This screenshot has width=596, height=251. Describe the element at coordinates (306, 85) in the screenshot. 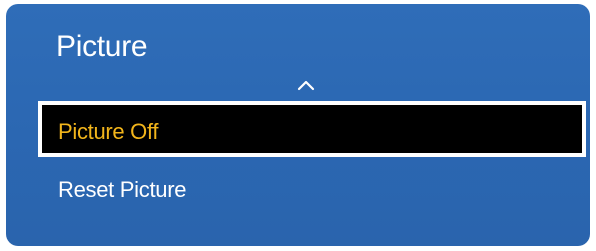

I see `chevron-up-icon` at that location.